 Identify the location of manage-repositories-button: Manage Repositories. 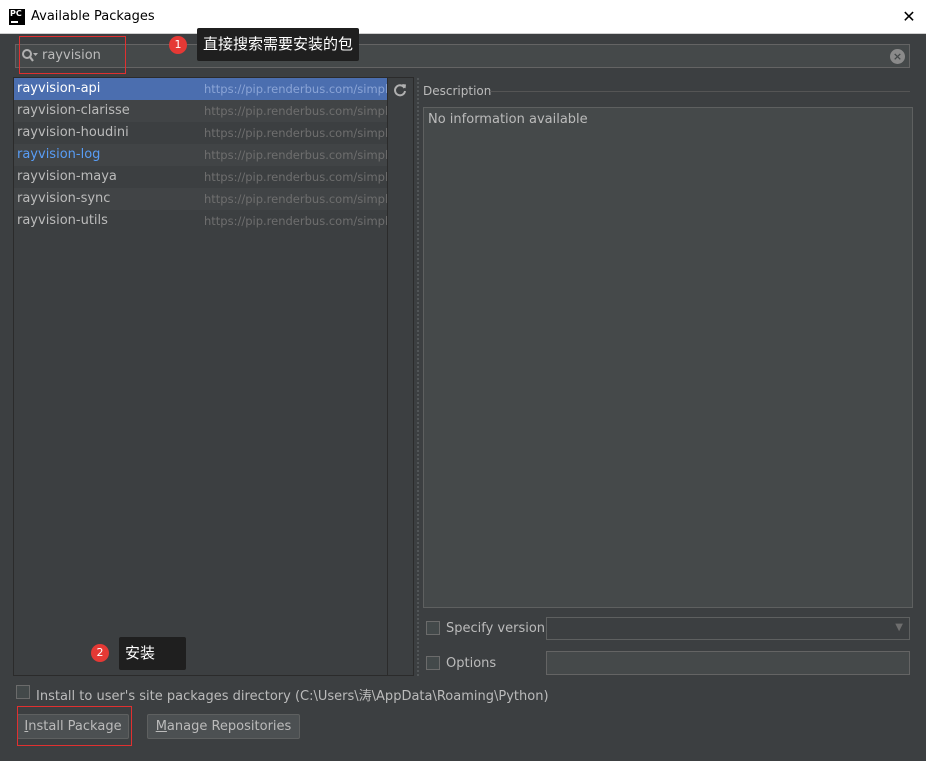
(223, 726).